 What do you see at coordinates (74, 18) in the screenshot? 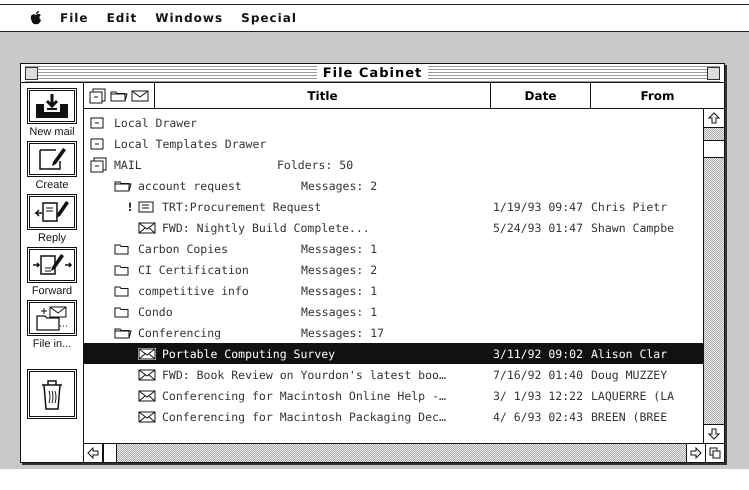
I see `menu-item: File` at bounding box center [74, 18].